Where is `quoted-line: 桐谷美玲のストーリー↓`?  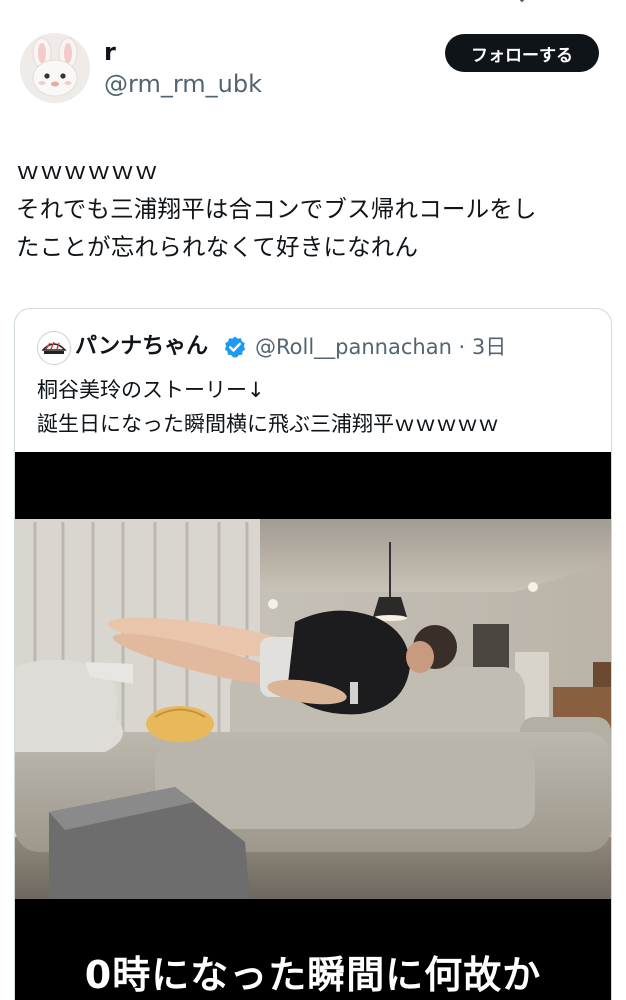
quoted-line: 桐谷美玲のストーリー↓ is located at coordinates (151, 390).